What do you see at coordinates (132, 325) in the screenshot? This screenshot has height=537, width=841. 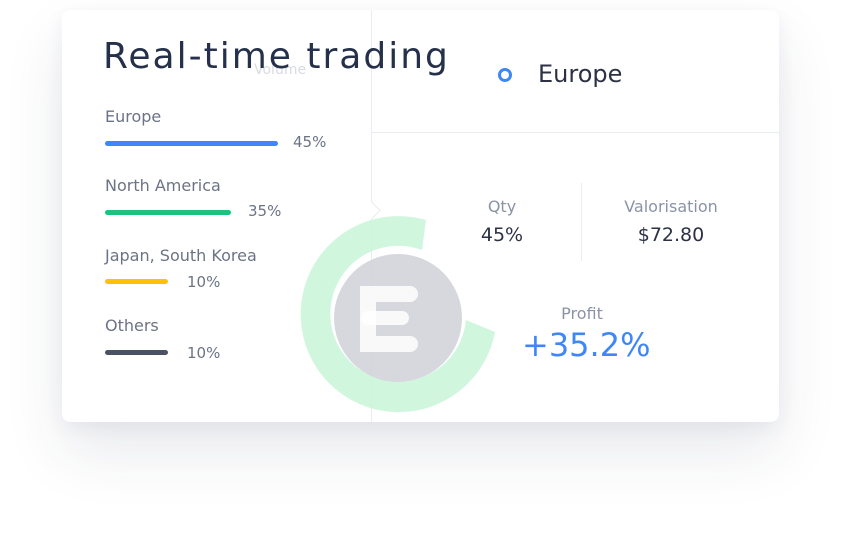 I see `region-label-others: Others` at bounding box center [132, 325].